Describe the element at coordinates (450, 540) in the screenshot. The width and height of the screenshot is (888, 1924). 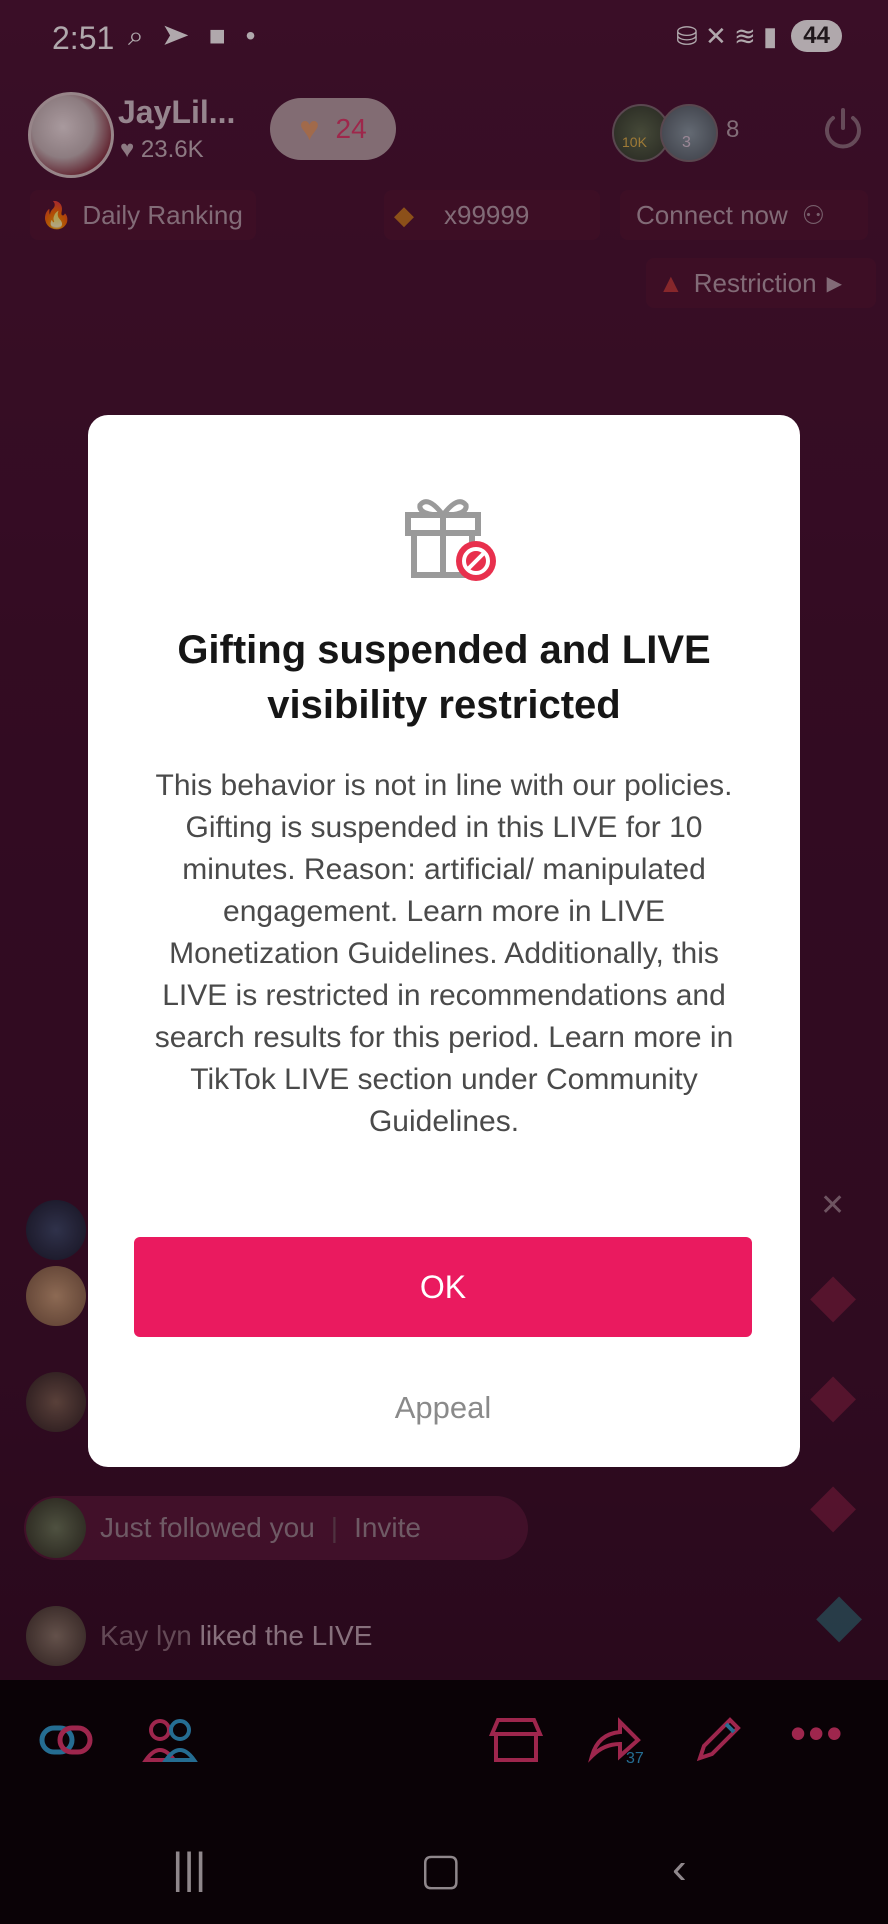
I see `gift-blocked-icon` at that location.